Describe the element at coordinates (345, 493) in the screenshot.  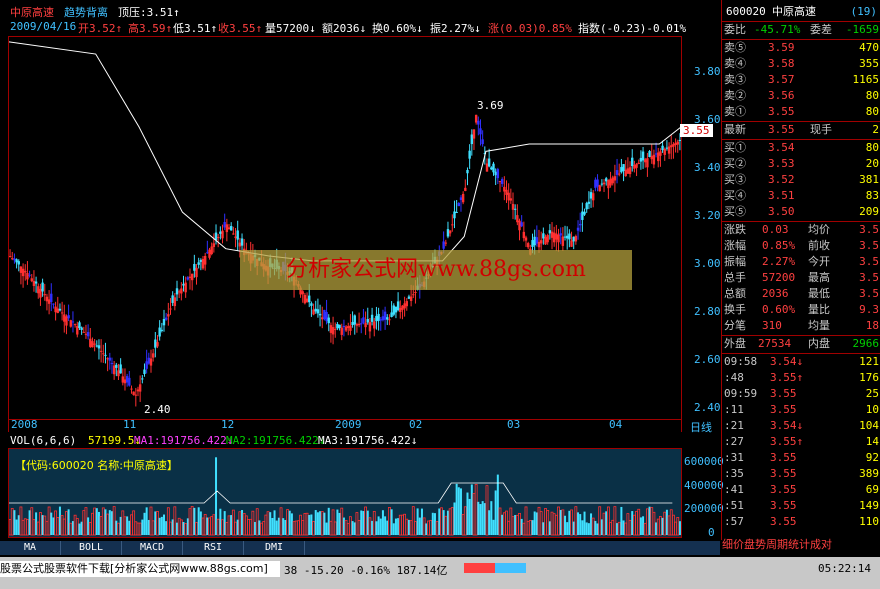
I see `volume-chart: 【代码:600020 名称:中原高速】` at that location.